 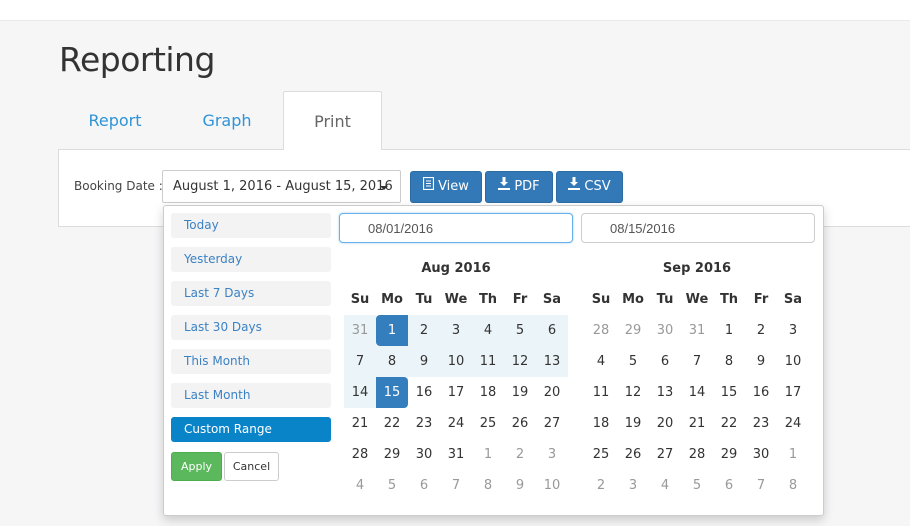 I want to click on end-date-input, so click(x=698, y=228).